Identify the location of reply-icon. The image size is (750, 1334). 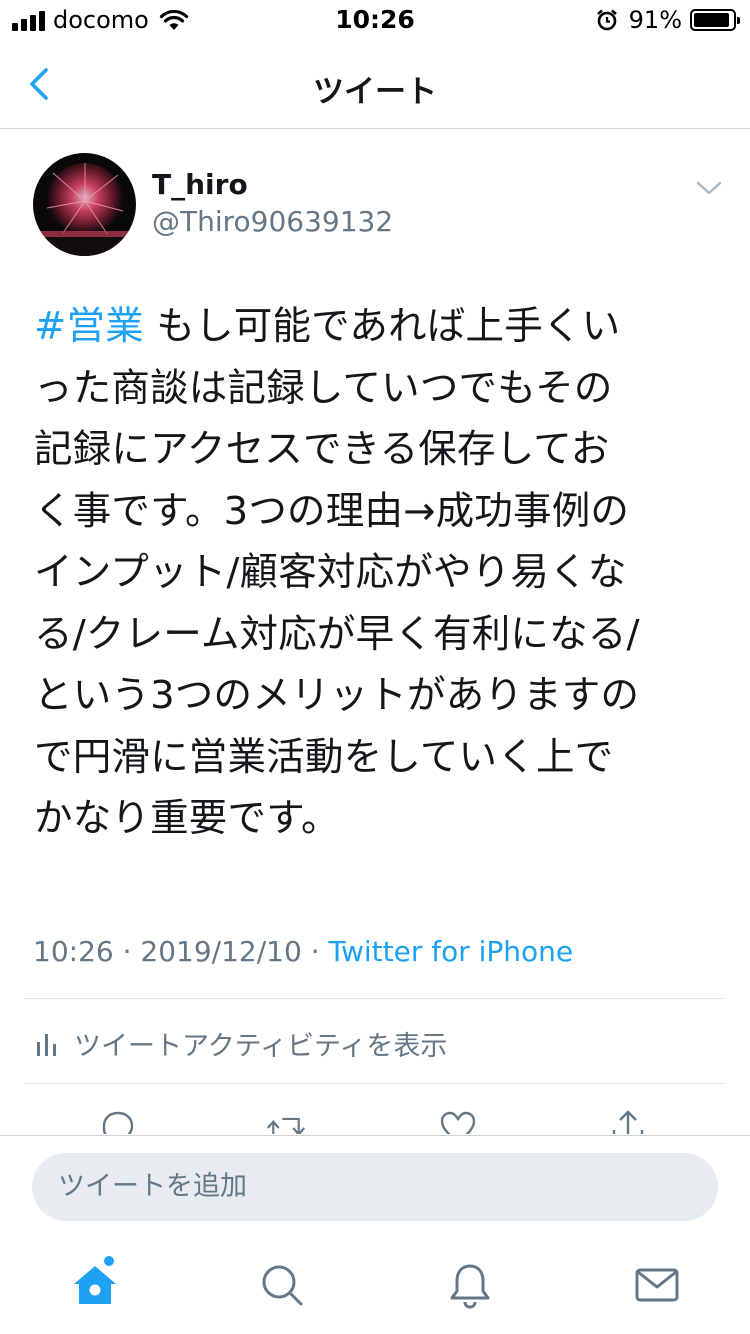
(118, 1121).